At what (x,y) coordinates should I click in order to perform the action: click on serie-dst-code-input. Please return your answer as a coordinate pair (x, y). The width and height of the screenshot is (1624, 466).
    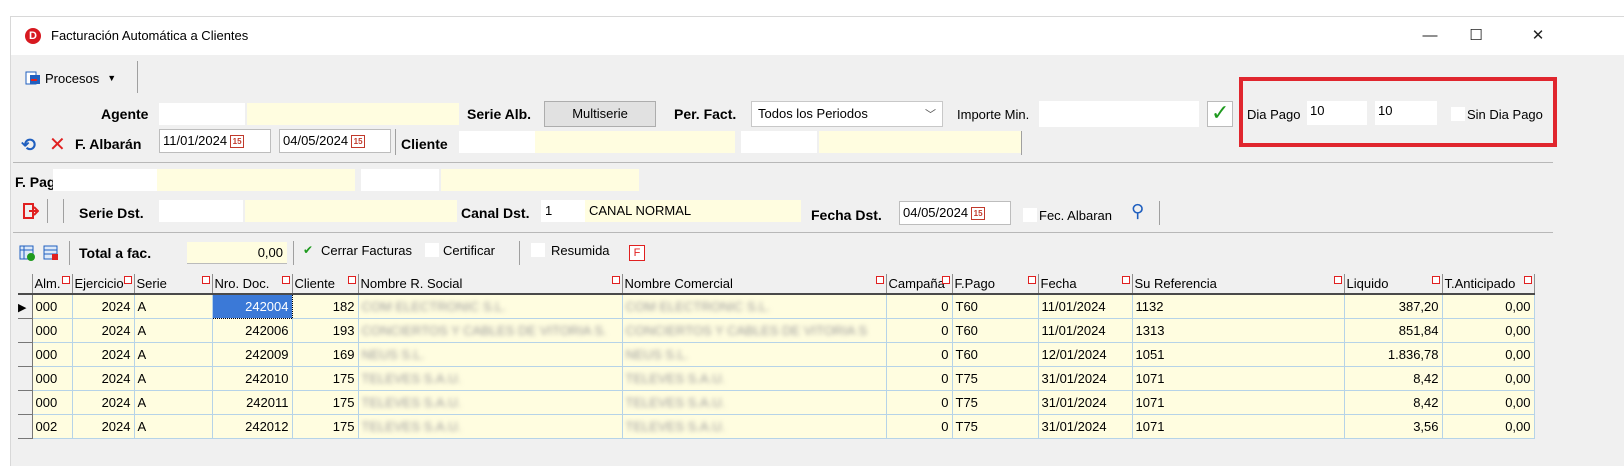
    Looking at the image, I should click on (201, 211).